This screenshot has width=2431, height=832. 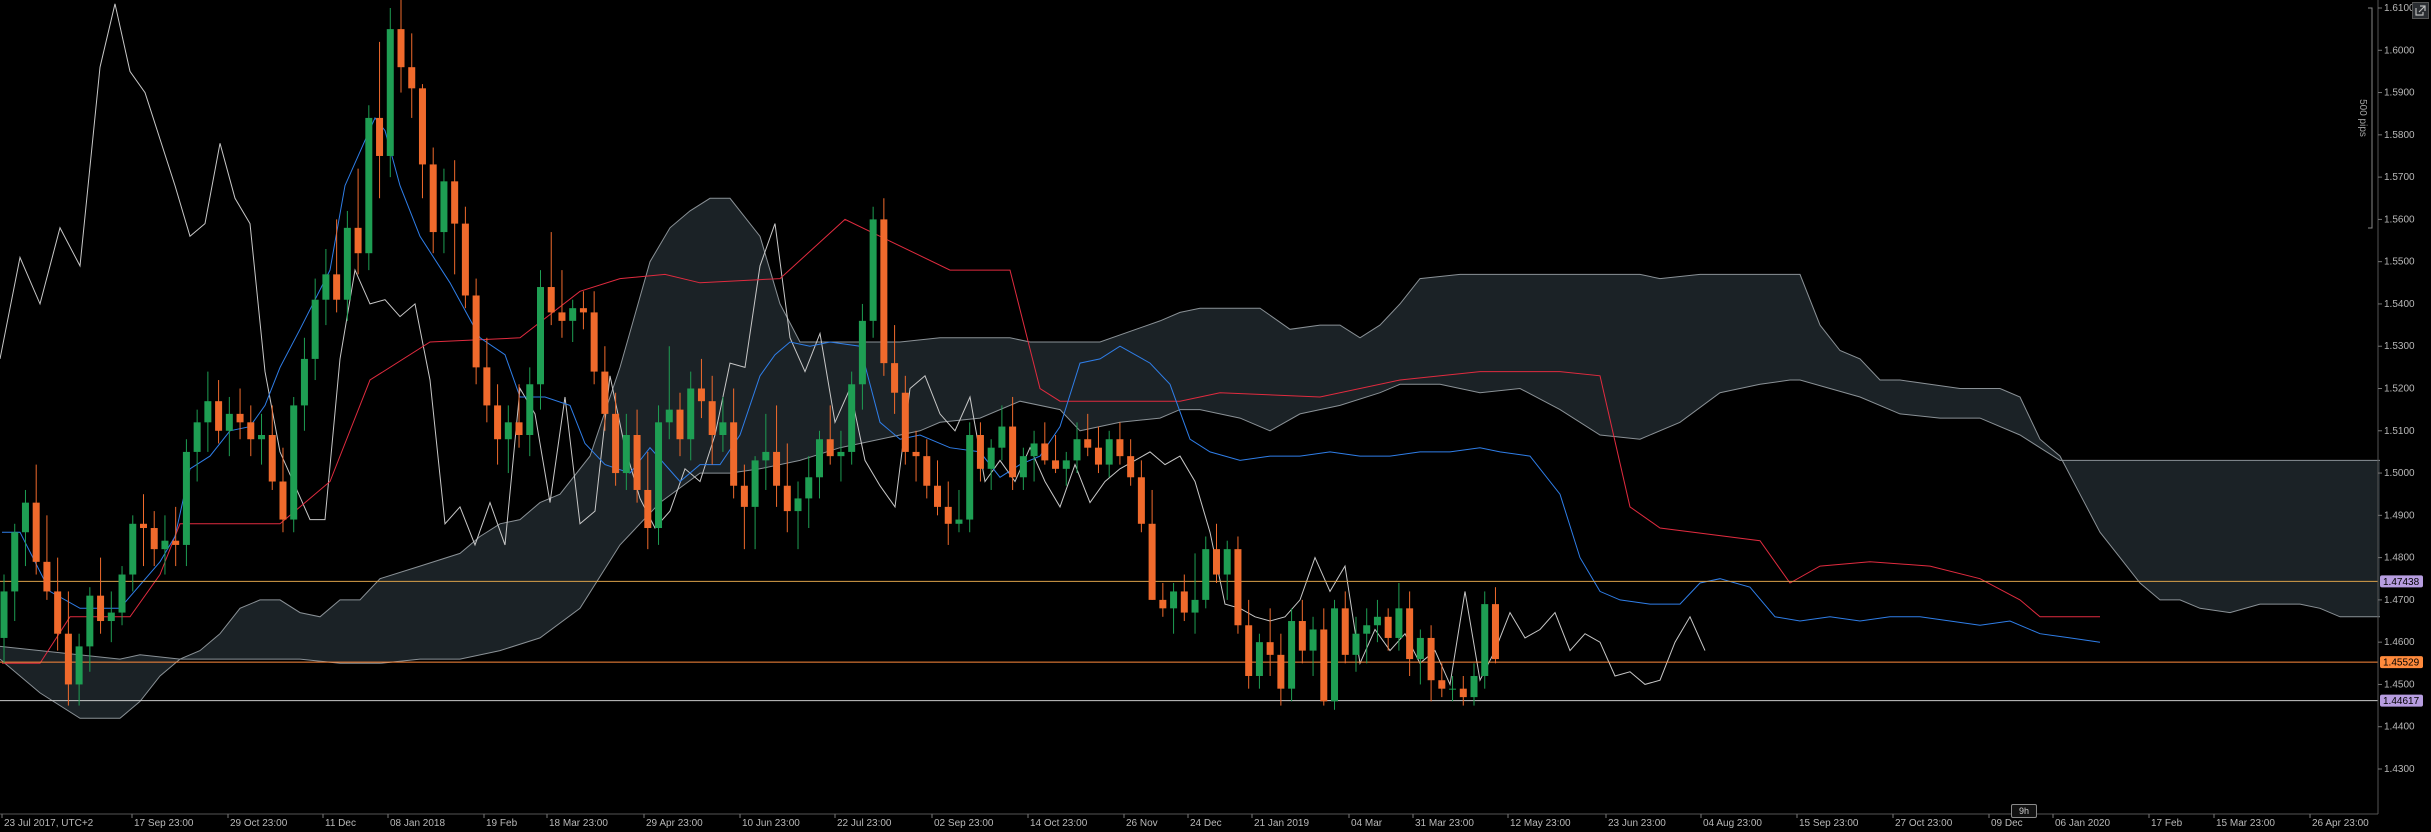 What do you see at coordinates (259, 823) in the screenshot?
I see `time-tick-label: 29 Oct 23:00` at bounding box center [259, 823].